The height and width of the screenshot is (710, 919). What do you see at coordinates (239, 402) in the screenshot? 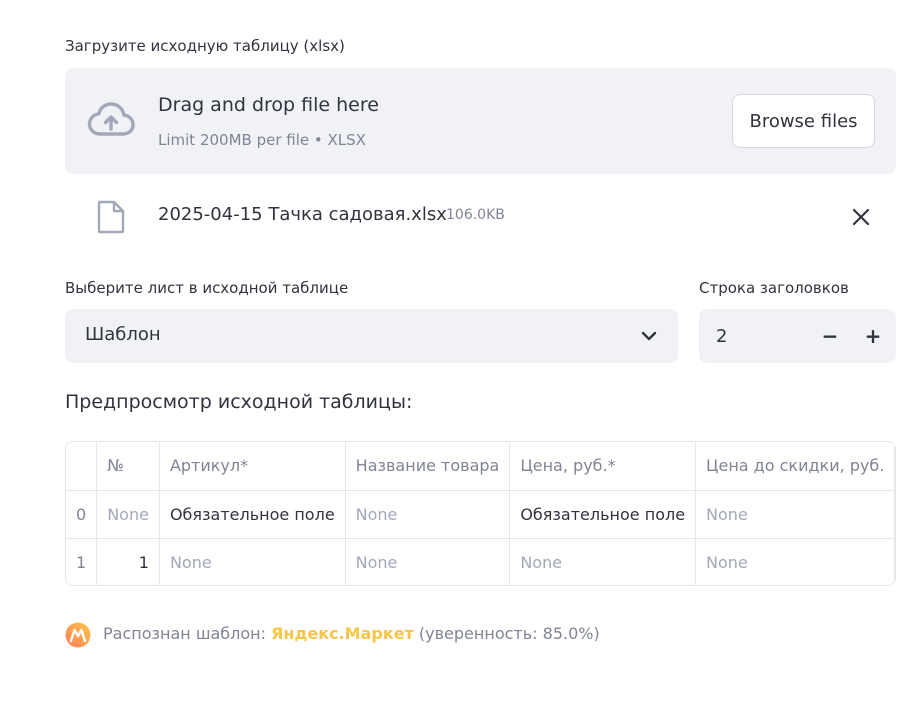
I see `preview-title: Предпросмотр исходной таблицы:` at bounding box center [239, 402].